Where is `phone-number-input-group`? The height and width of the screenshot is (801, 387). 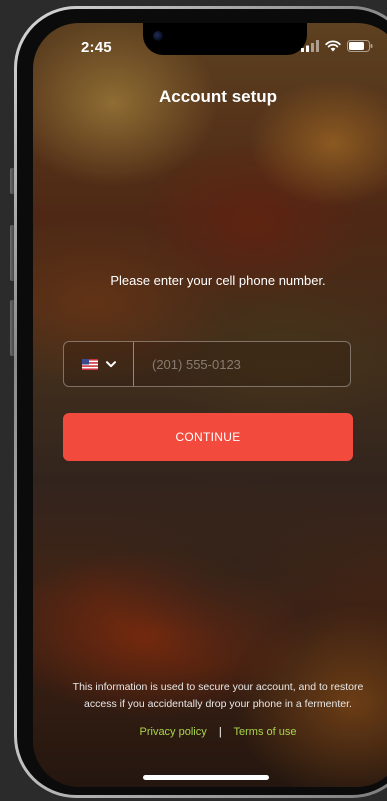
phone-number-input-group is located at coordinates (207, 364).